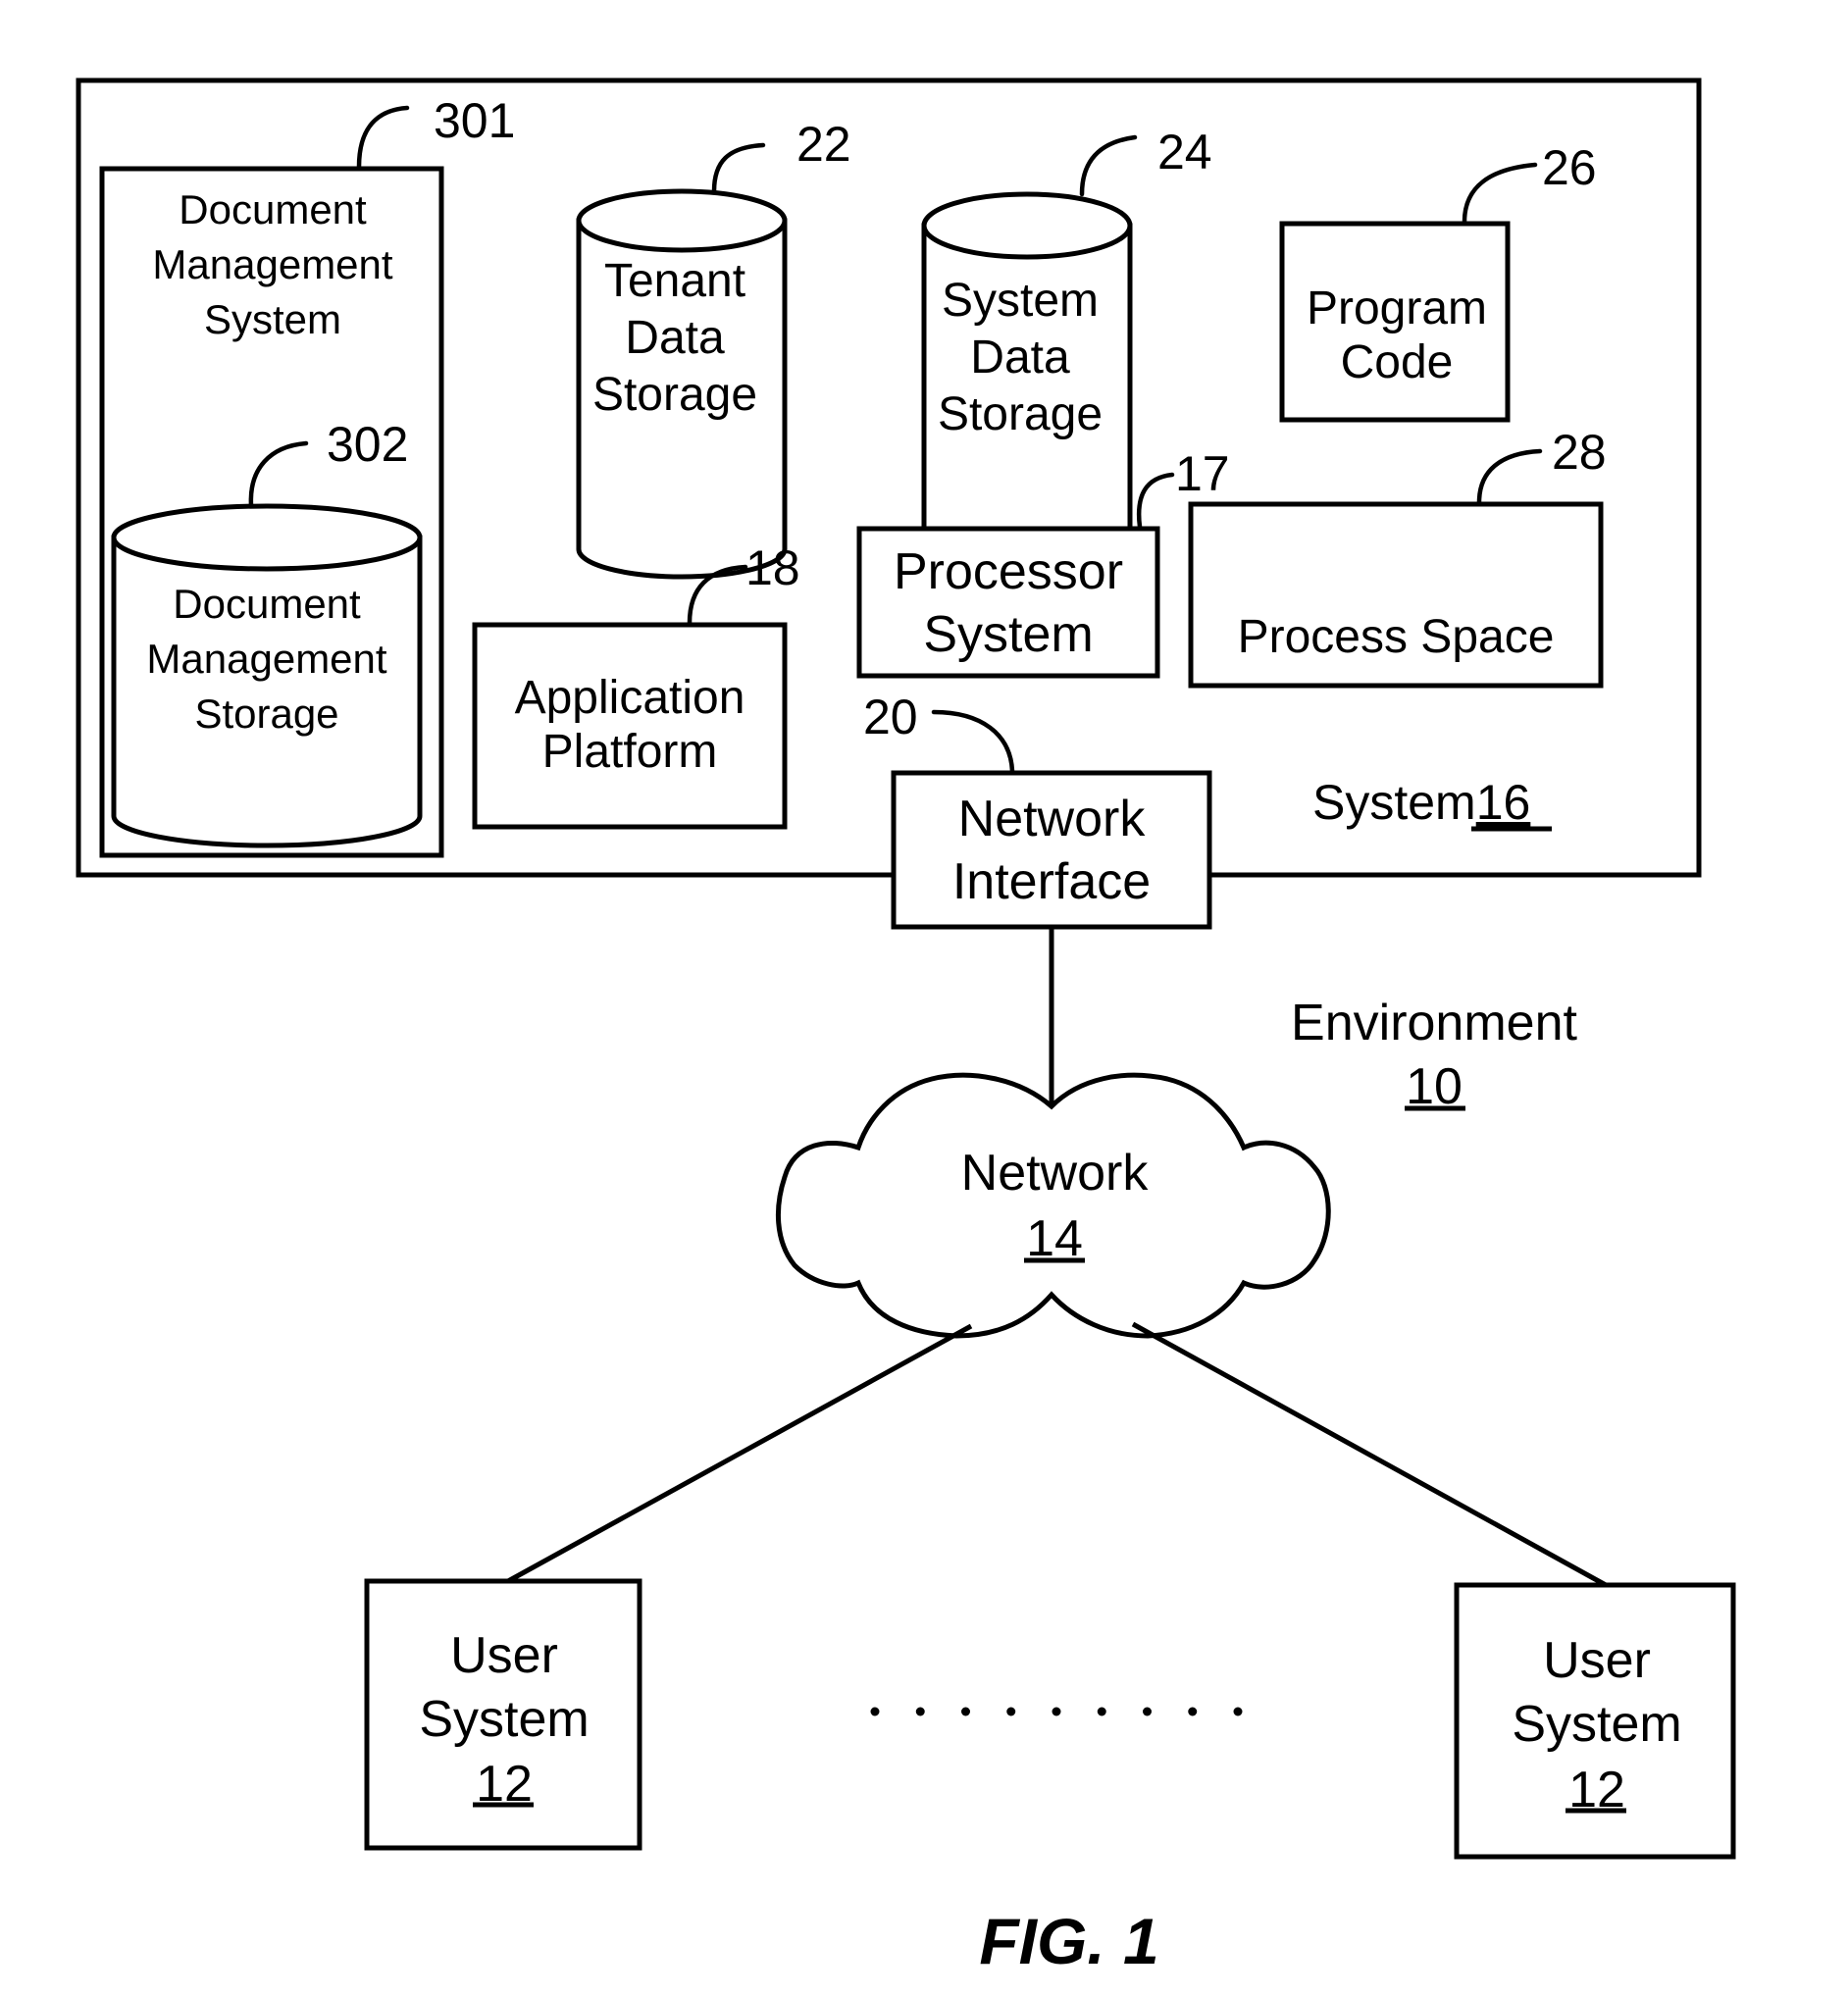 The height and width of the screenshot is (1996, 1848). Describe the element at coordinates (1020, 414) in the screenshot. I see `system-storage-line-3: Storage` at that location.